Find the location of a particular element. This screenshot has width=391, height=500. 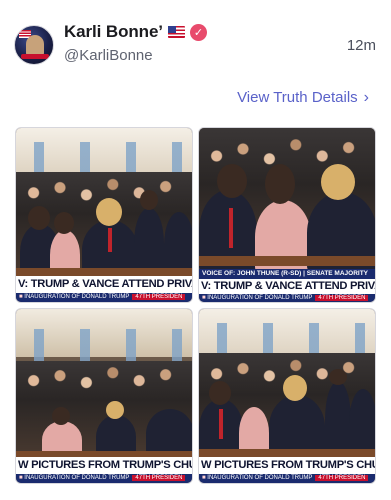

details-link-label: View Truth Details is located at coordinates (297, 97).